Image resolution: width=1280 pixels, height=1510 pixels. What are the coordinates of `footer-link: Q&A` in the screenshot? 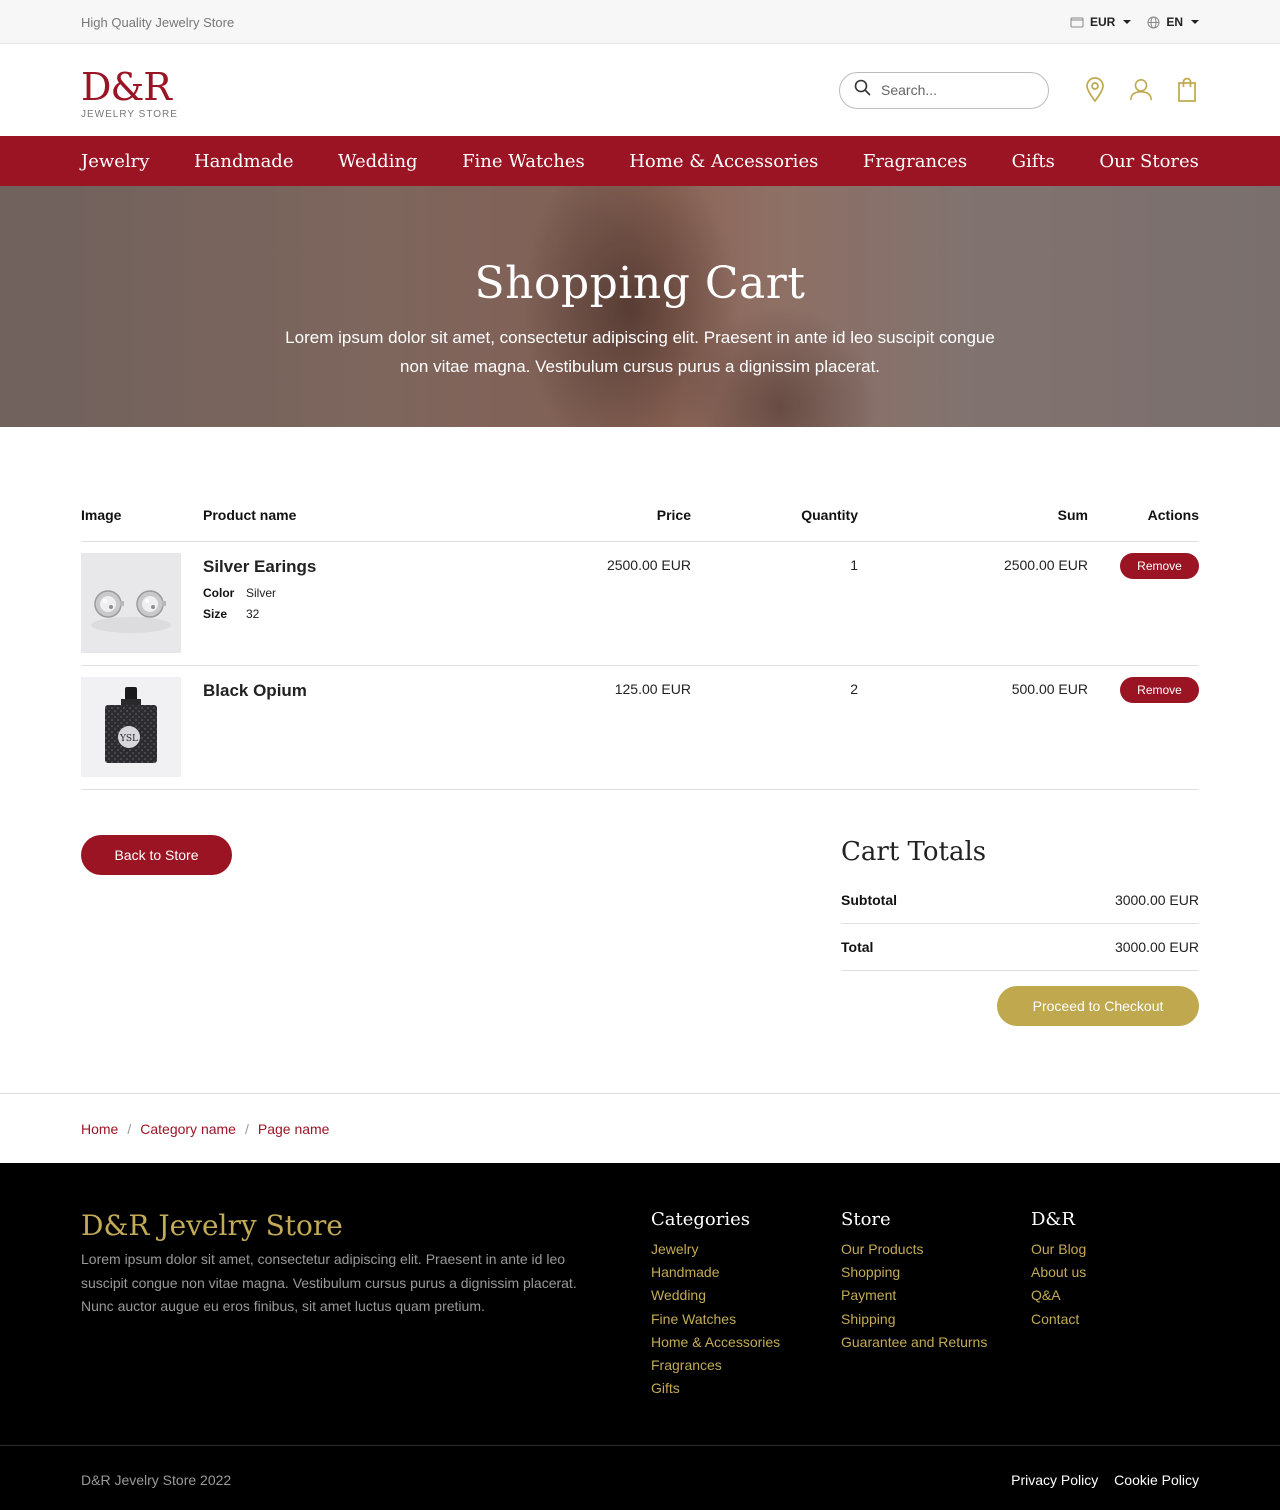 It's located at (1115, 1295).